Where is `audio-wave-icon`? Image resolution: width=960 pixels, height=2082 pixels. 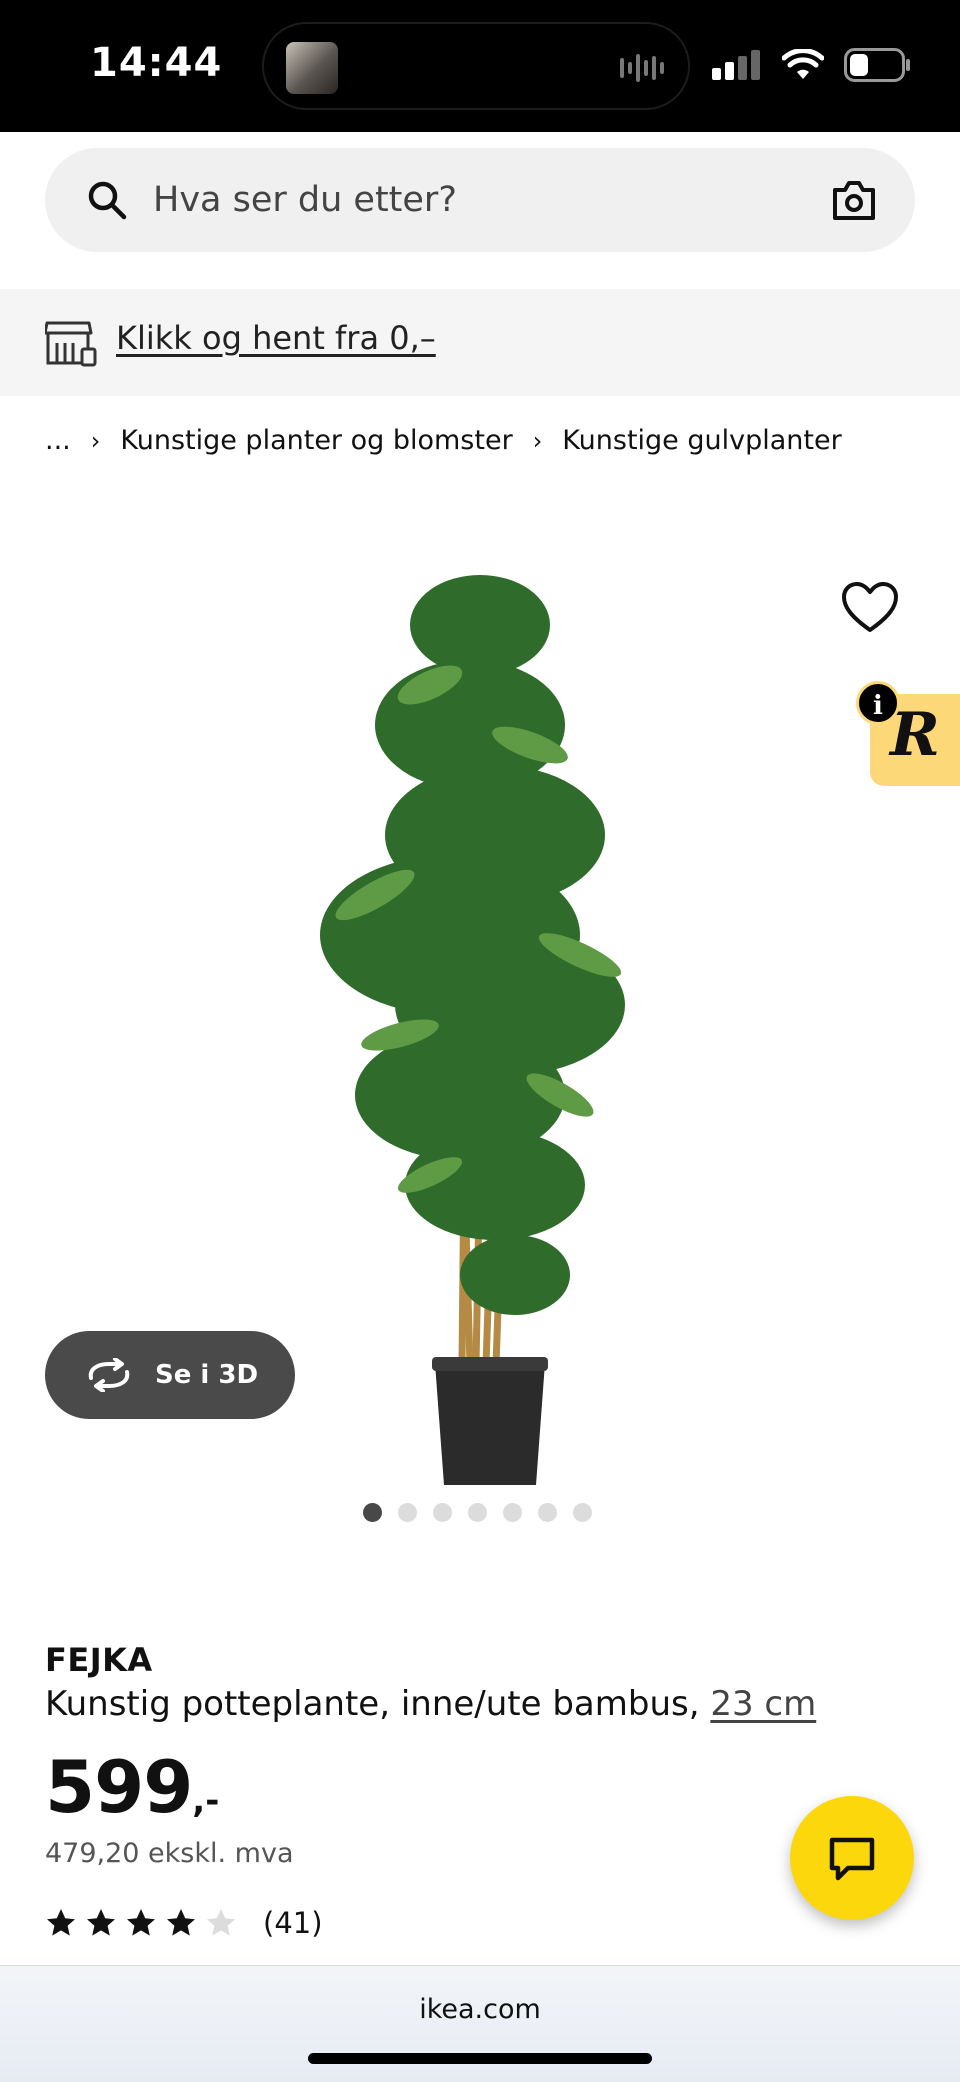 audio-wave-icon is located at coordinates (642, 68).